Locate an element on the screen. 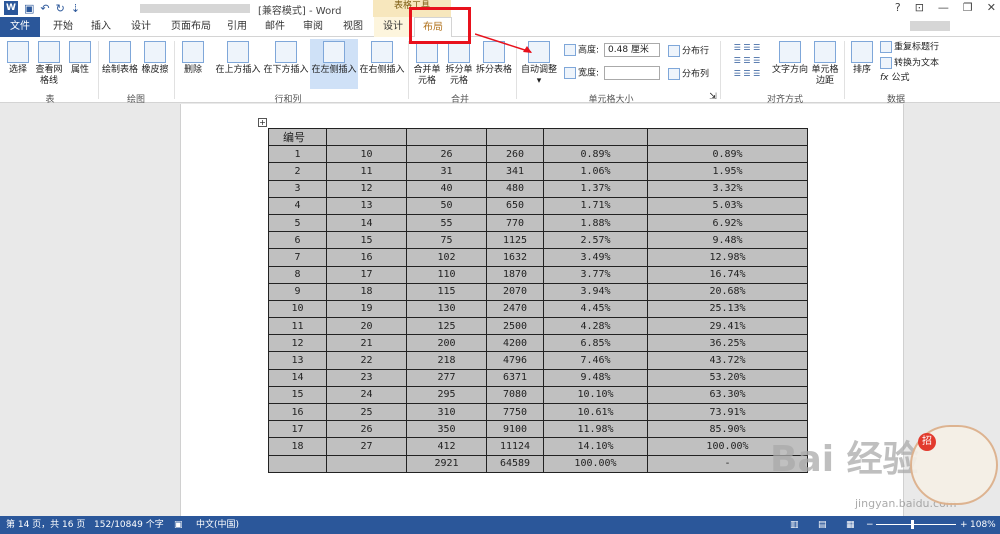  table-cell: 277 is located at coordinates (446, 377).